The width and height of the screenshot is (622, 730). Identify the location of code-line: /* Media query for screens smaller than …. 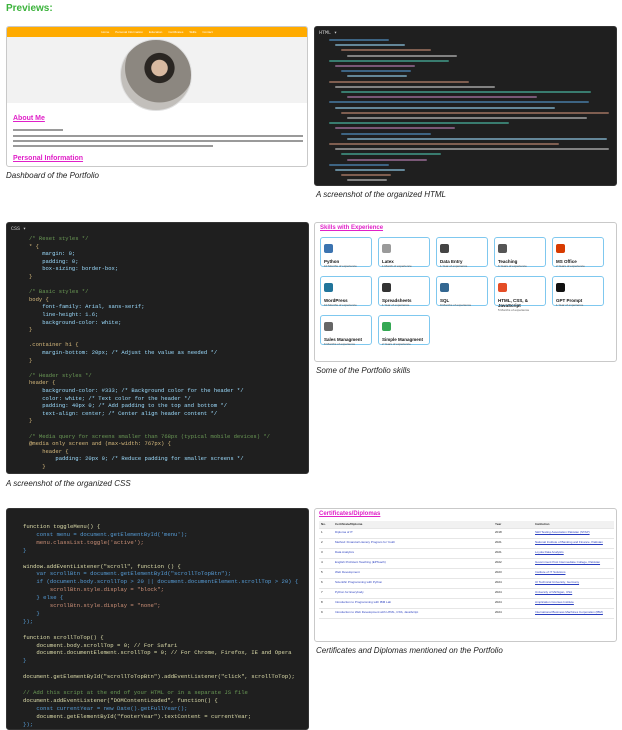
(149, 436).